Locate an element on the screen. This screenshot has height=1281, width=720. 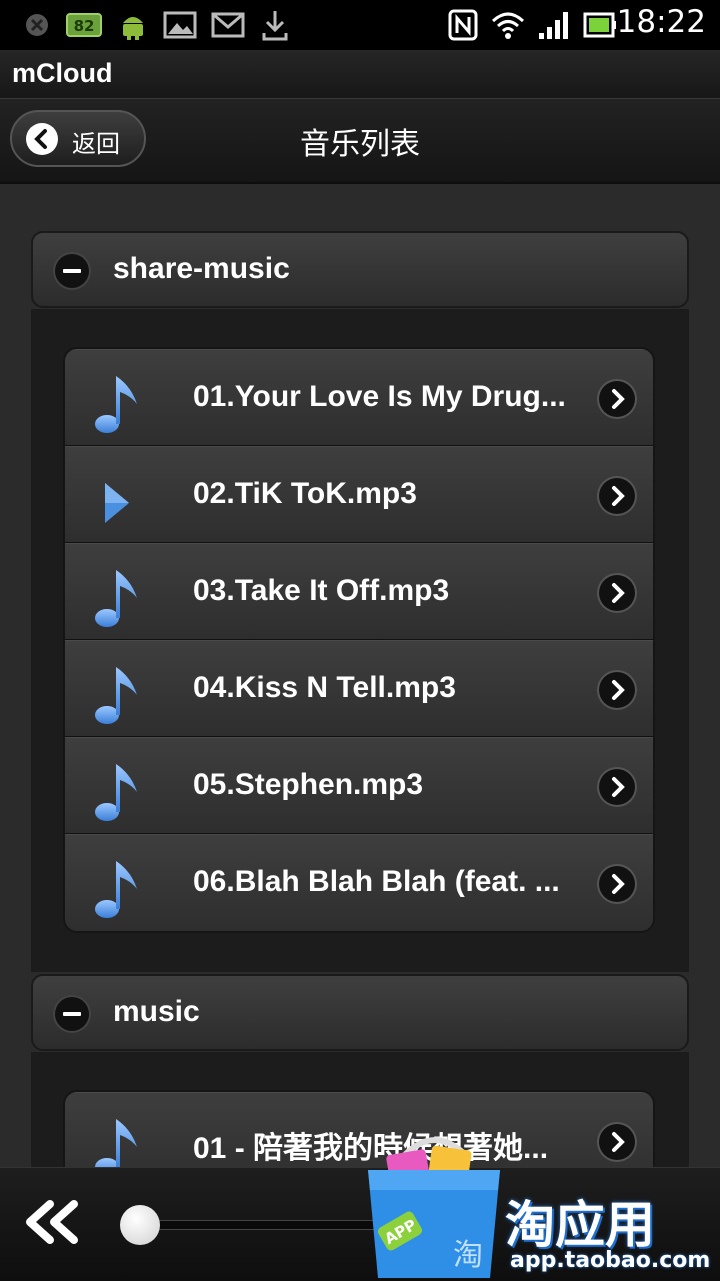
list-item: 02.TiK ToK.mp3 is located at coordinates (359, 494).